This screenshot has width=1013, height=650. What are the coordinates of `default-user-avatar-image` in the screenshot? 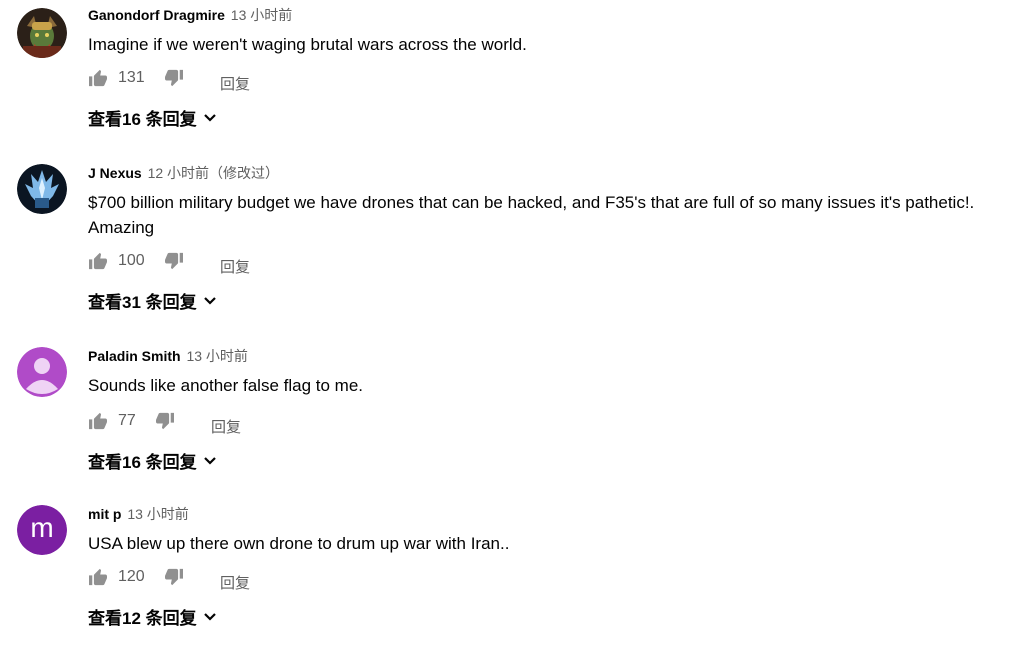 It's located at (42, 372).